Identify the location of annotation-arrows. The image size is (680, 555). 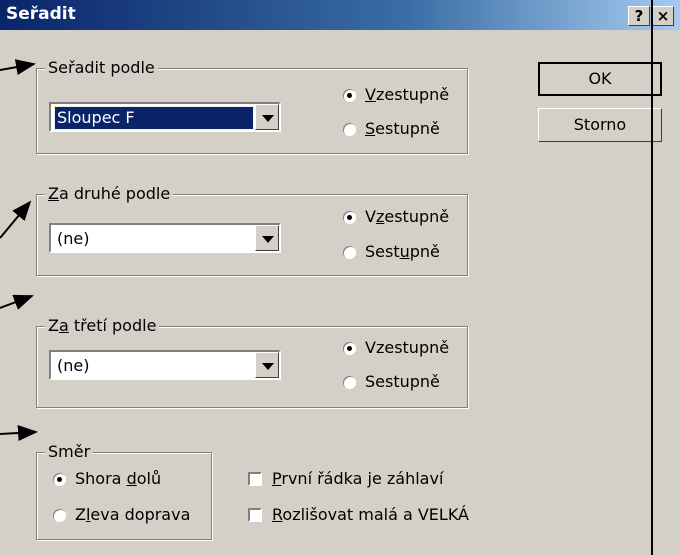
(19, 250).